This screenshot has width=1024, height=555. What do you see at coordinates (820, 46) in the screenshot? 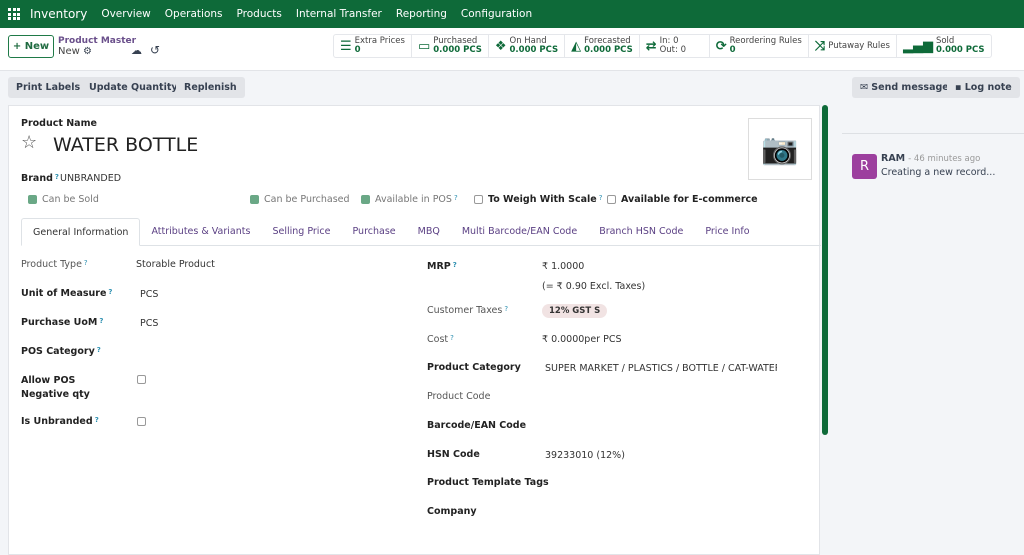
I see `random-icon: ⤨` at bounding box center [820, 46].